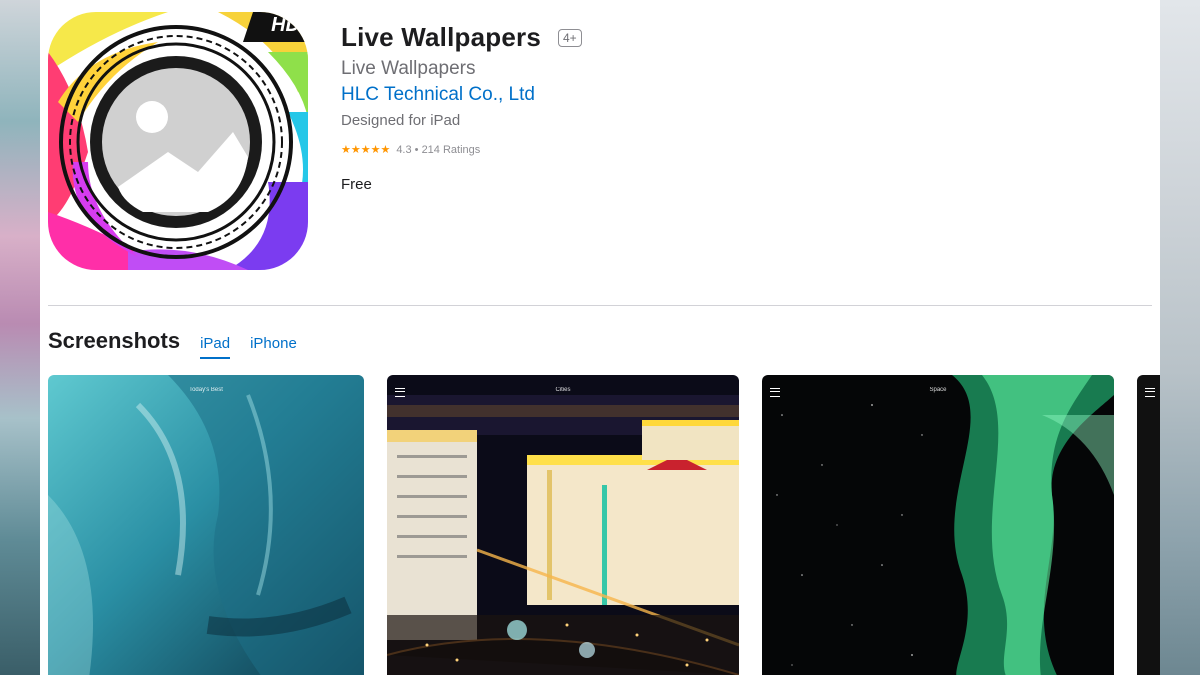 Image resolution: width=1200 pixels, height=675 pixels. Describe the element at coordinates (570, 37) in the screenshot. I see `age-rating-badge: 4+` at that location.